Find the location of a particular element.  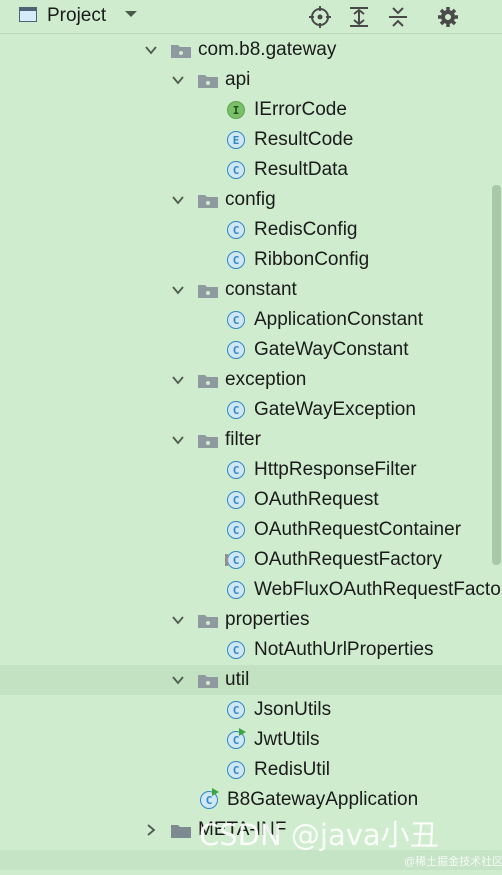

tree-row: C RedisConfig is located at coordinates (251, 230).